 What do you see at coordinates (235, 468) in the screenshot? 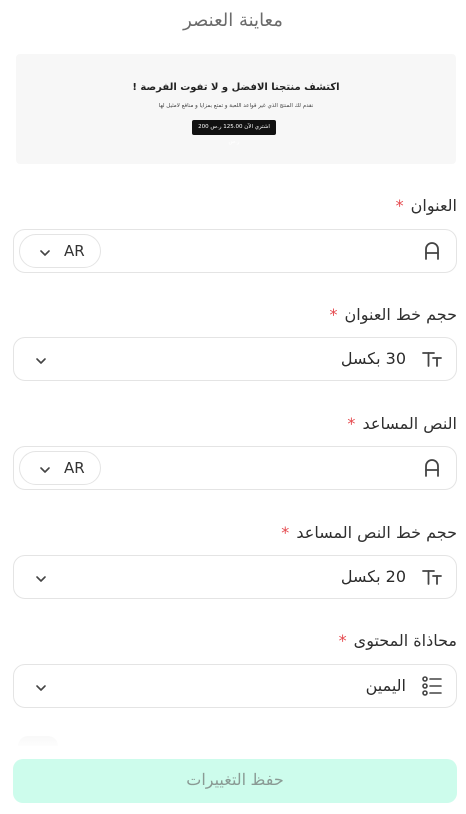
I see `helper-text-input: AR` at bounding box center [235, 468].